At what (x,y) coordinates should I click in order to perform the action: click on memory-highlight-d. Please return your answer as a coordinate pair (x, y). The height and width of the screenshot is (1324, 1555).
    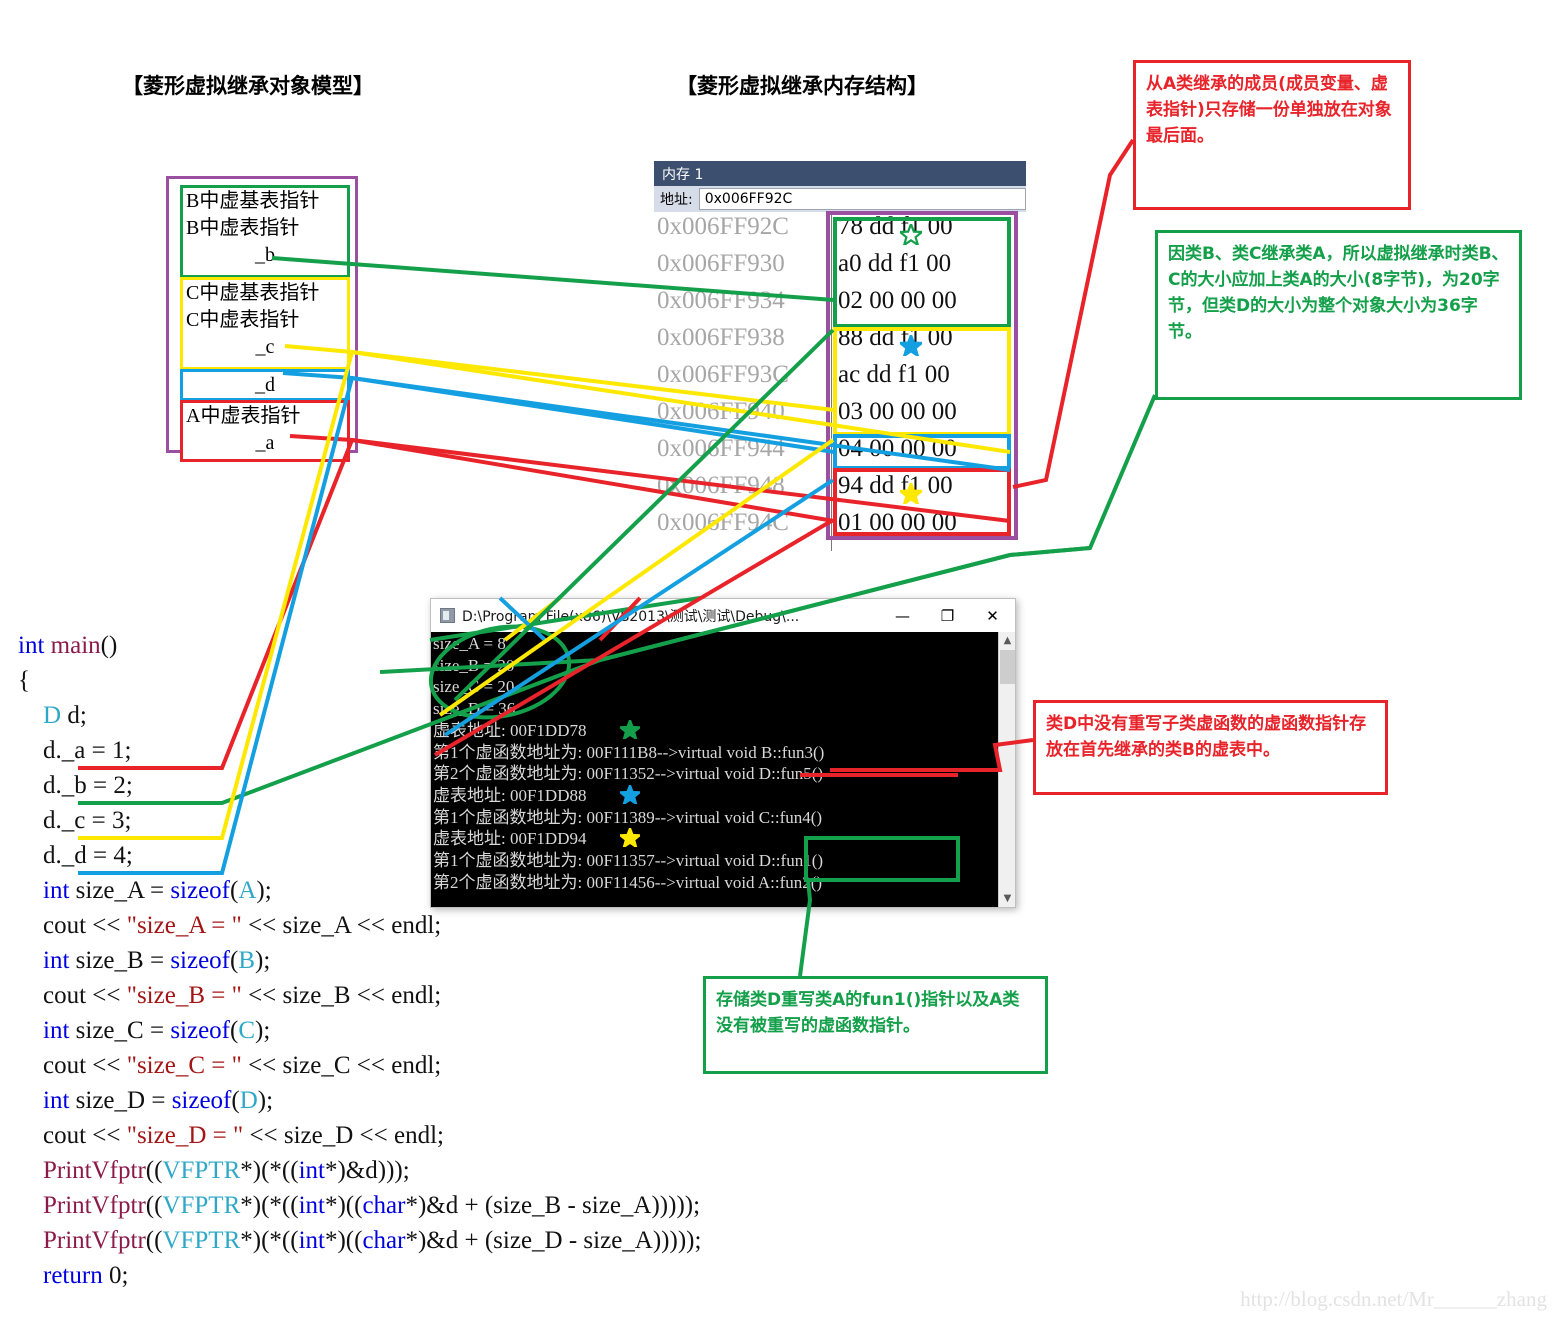
    Looking at the image, I should click on (922, 452).